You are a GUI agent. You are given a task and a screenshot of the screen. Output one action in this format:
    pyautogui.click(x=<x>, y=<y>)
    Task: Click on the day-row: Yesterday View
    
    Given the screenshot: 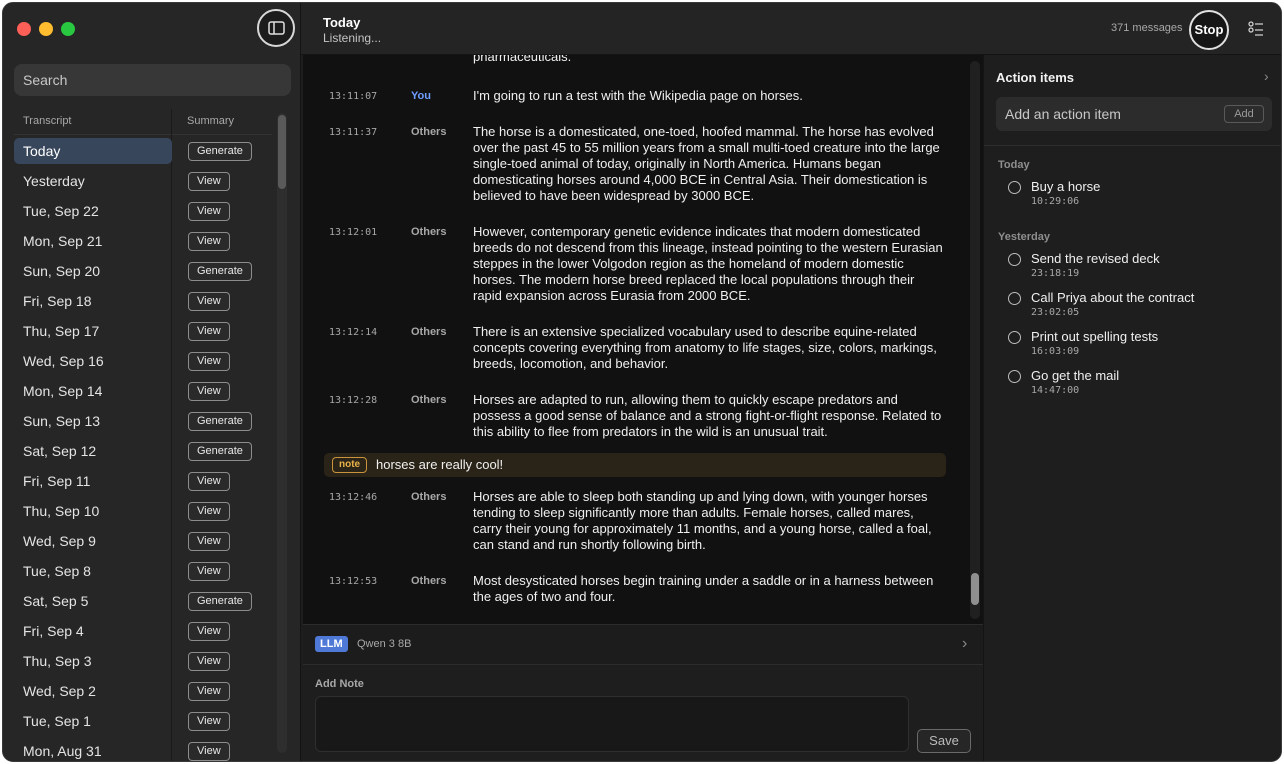 What is the action you would take?
    pyautogui.click(x=144, y=181)
    